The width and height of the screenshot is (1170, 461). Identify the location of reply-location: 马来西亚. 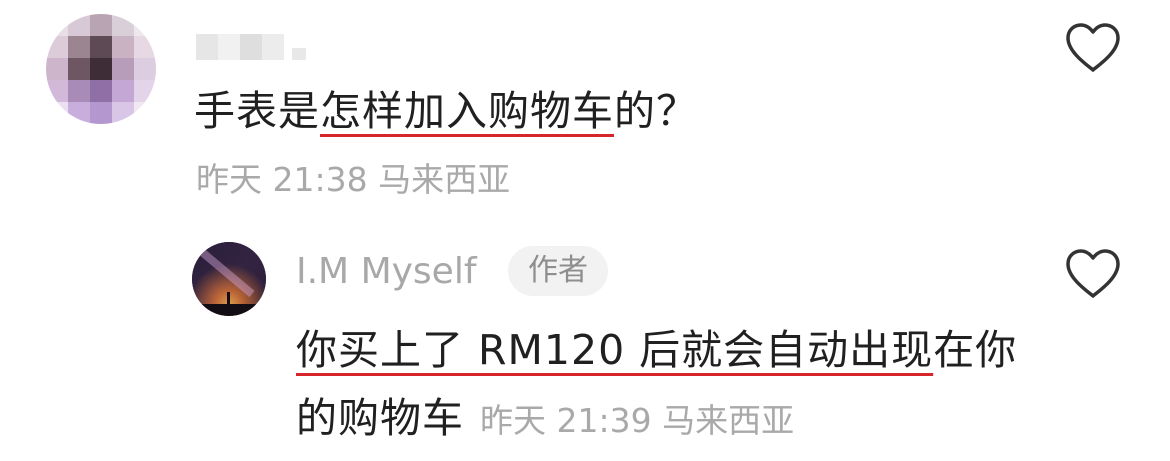
(728, 420).